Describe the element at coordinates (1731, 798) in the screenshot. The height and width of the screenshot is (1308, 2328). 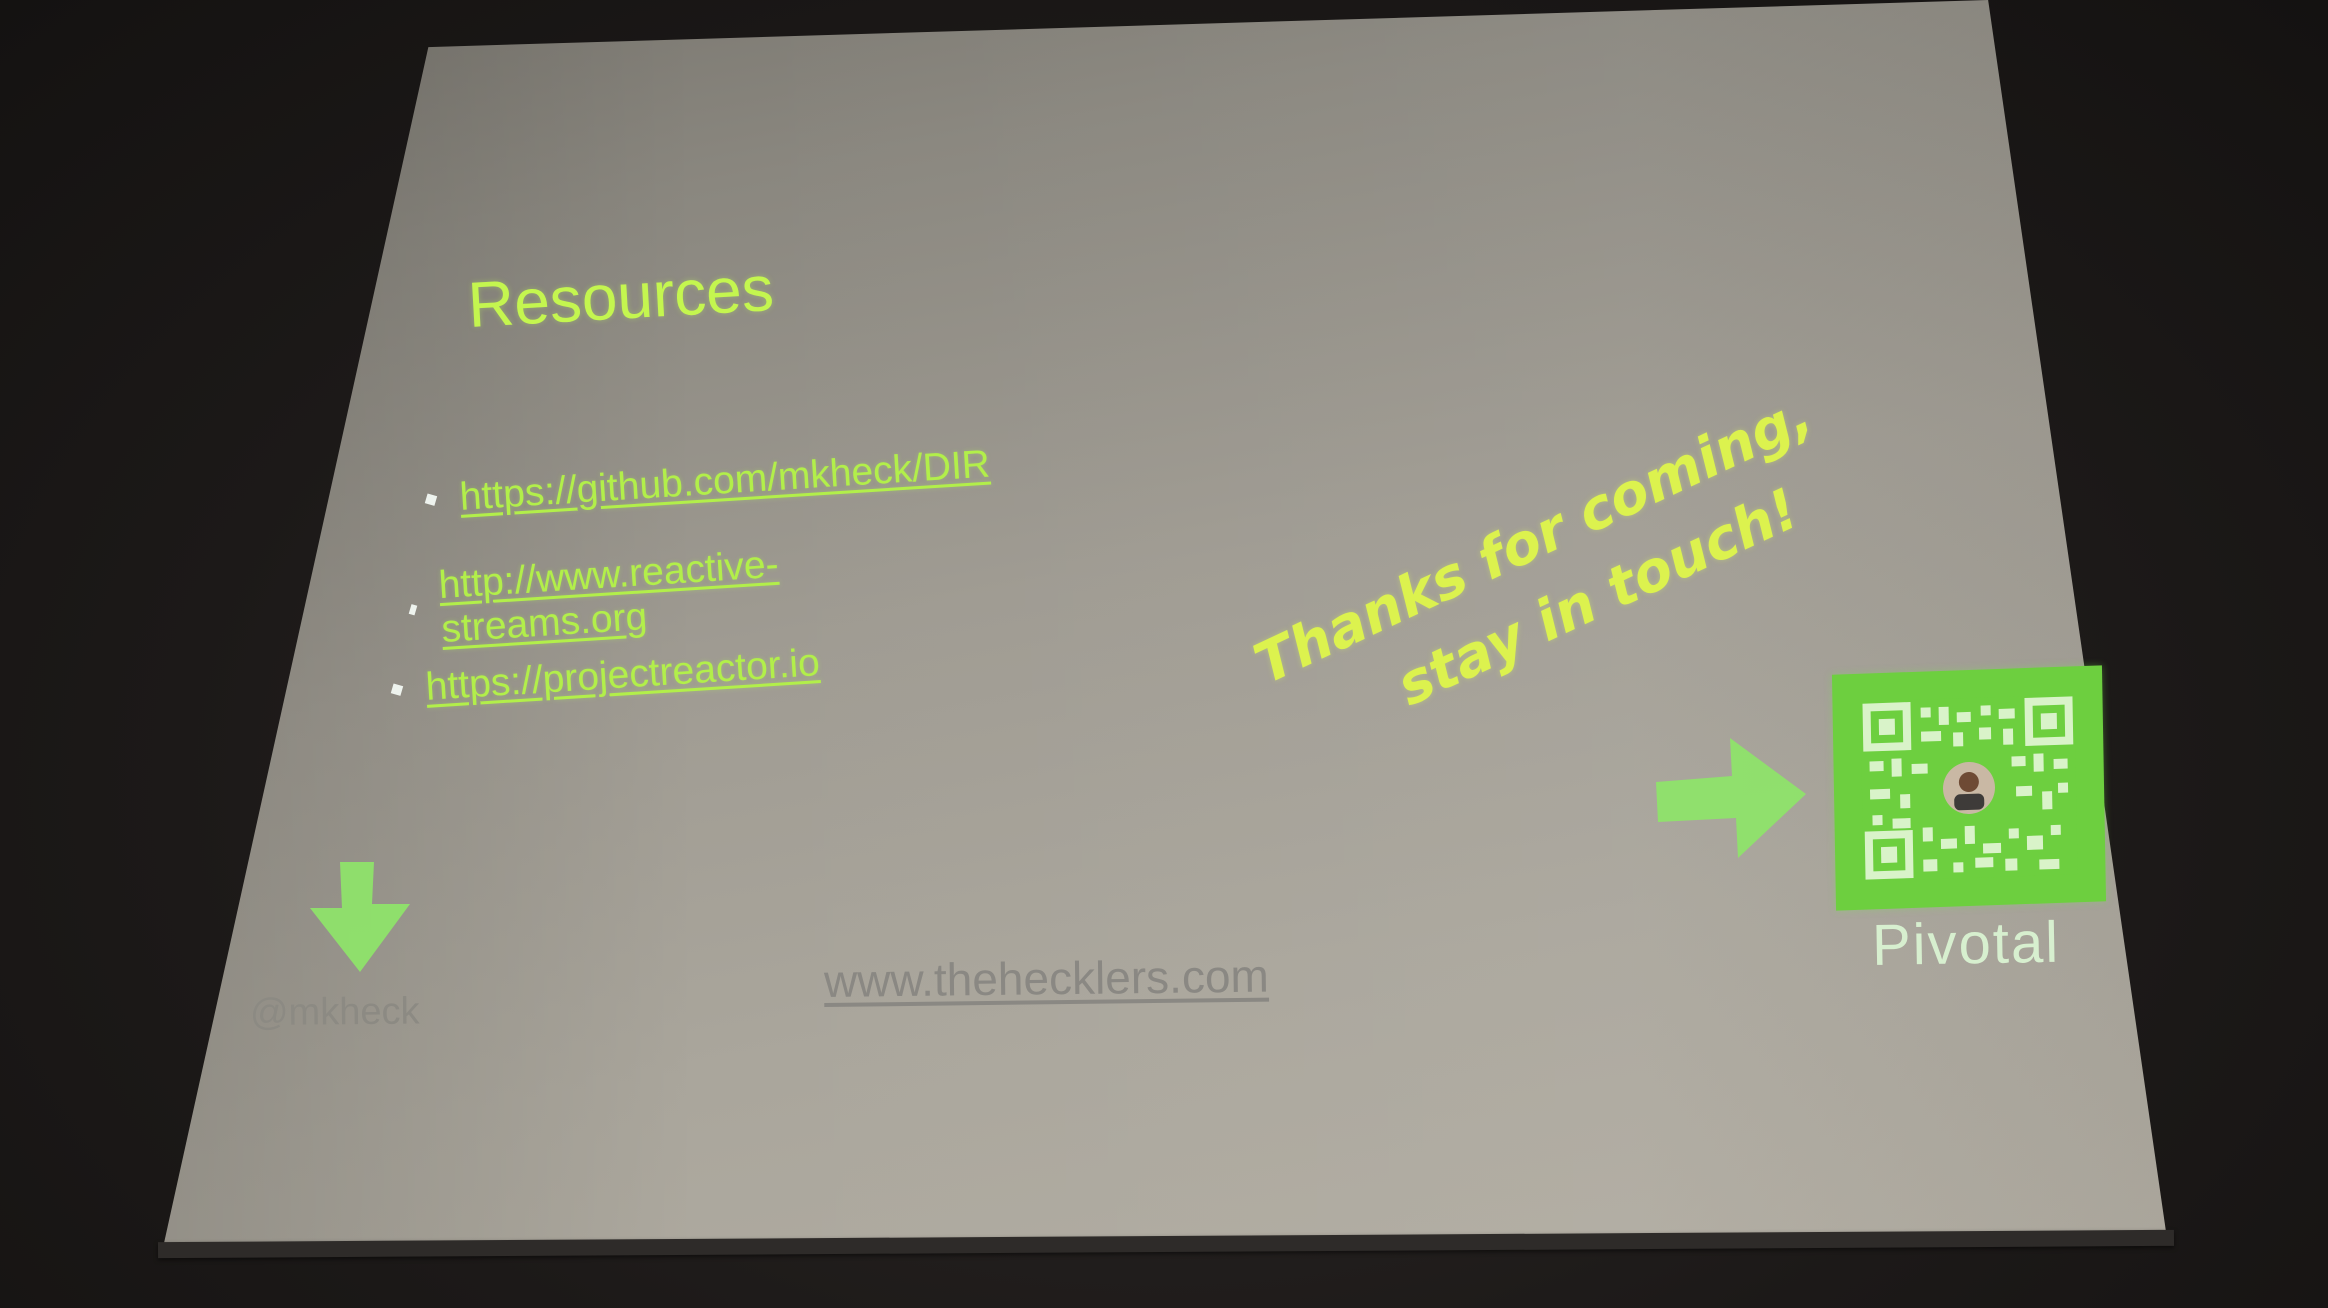
I see `arrow-right-icon` at that location.